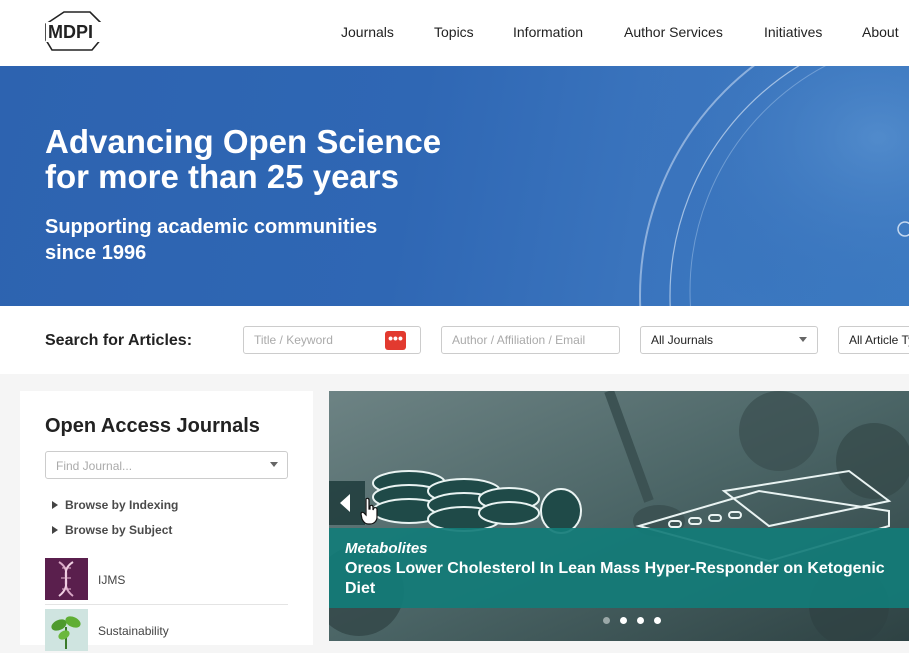  What do you see at coordinates (530, 340) in the screenshot?
I see `author-search-input: Author / Affiliation / Email` at bounding box center [530, 340].